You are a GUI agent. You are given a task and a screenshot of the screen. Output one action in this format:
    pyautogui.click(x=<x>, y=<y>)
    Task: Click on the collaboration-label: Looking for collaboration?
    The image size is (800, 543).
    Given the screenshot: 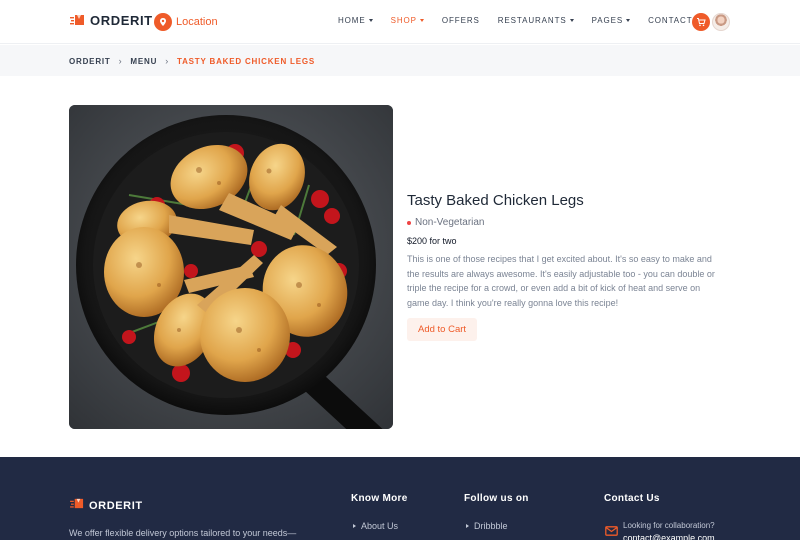 What is the action you would take?
    pyautogui.click(x=669, y=525)
    